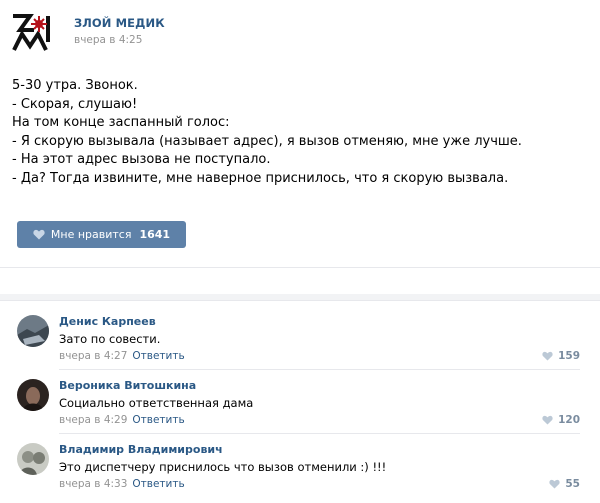  I want to click on comment-meta: вчера в 4:27 Ответить, so click(122, 356).